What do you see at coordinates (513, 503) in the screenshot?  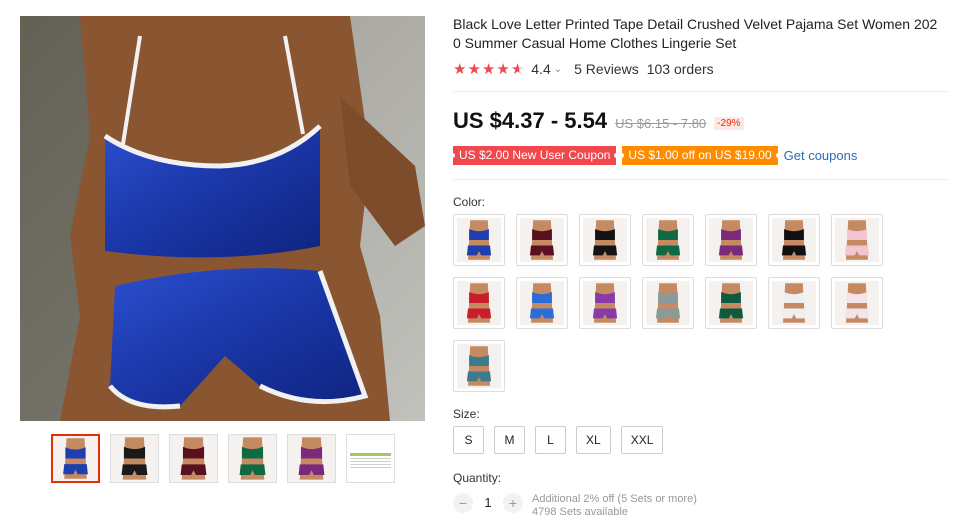 I see `quantity-increase-button: +` at bounding box center [513, 503].